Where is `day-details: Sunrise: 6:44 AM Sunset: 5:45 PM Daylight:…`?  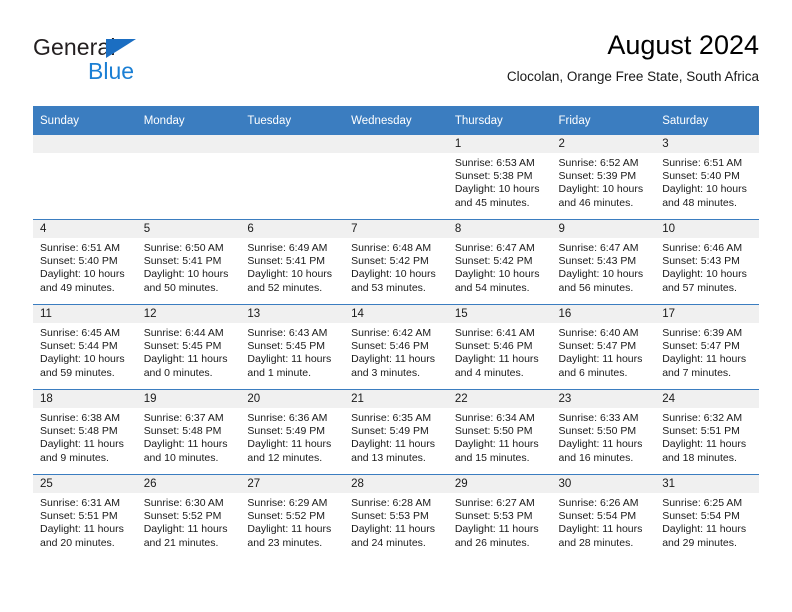 day-details: Sunrise: 6:44 AM Sunset: 5:45 PM Daylight:… is located at coordinates (189, 351).